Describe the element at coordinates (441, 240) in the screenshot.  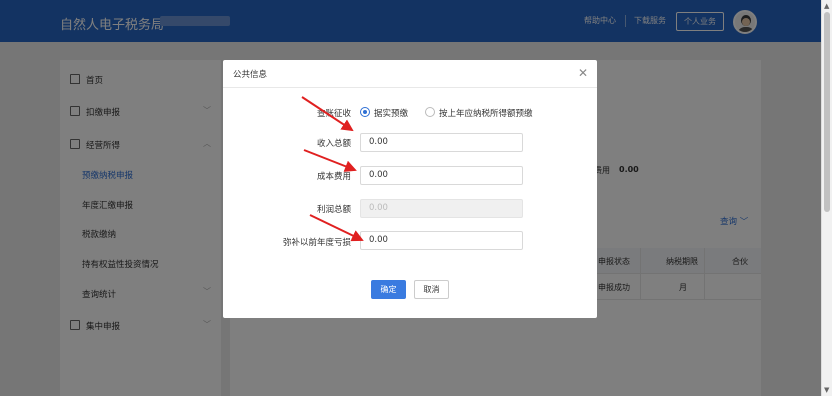
I see `loss-offset-input: 0.00` at that location.